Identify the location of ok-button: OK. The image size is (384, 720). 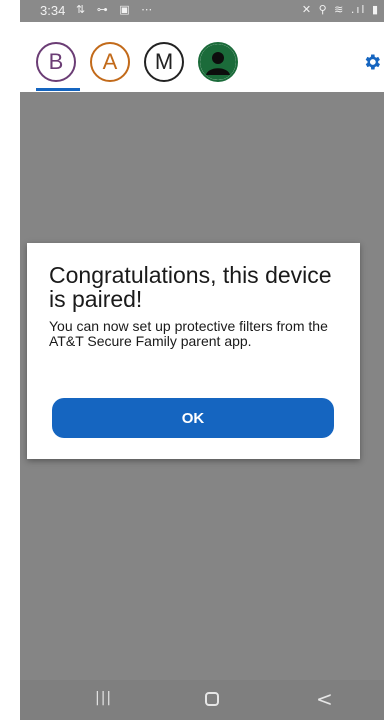
(193, 418).